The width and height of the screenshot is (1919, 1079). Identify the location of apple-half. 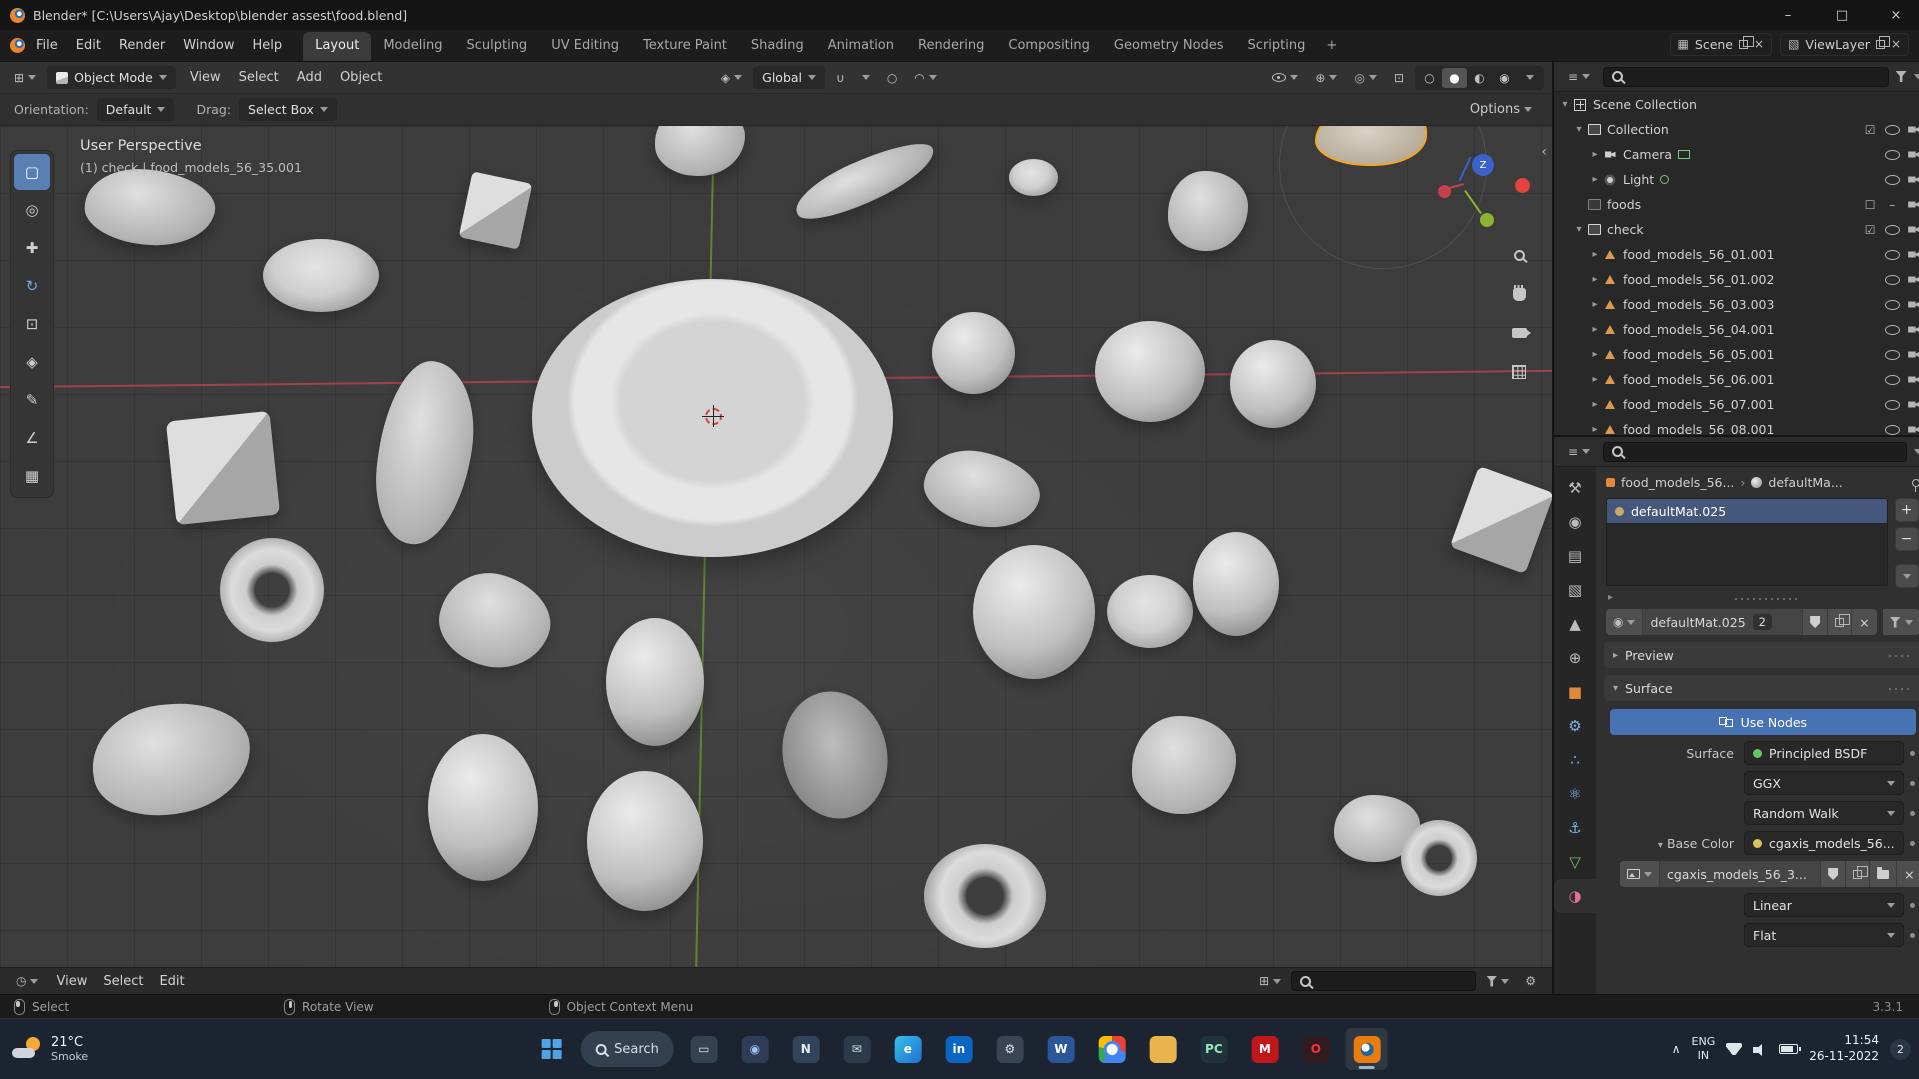
(655, 682).